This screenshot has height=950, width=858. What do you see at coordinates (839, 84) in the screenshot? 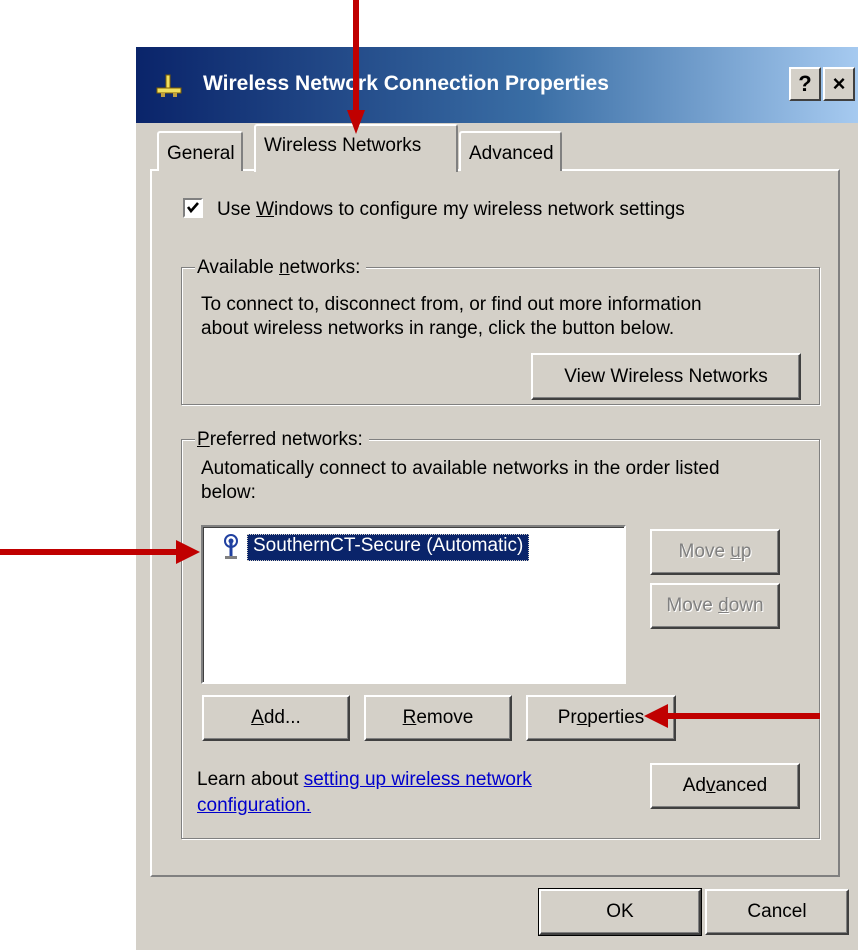
I see `close-button: ×` at bounding box center [839, 84].